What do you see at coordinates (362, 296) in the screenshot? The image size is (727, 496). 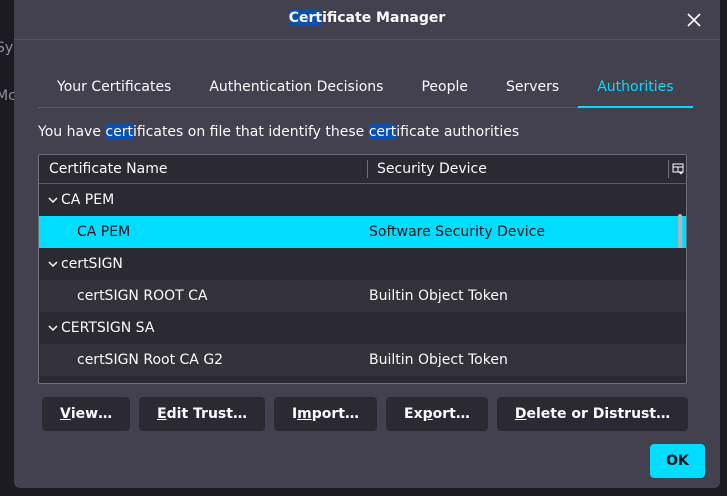 I see `tree-row: certSIGN ROOT CA Builtin Object Token` at bounding box center [362, 296].